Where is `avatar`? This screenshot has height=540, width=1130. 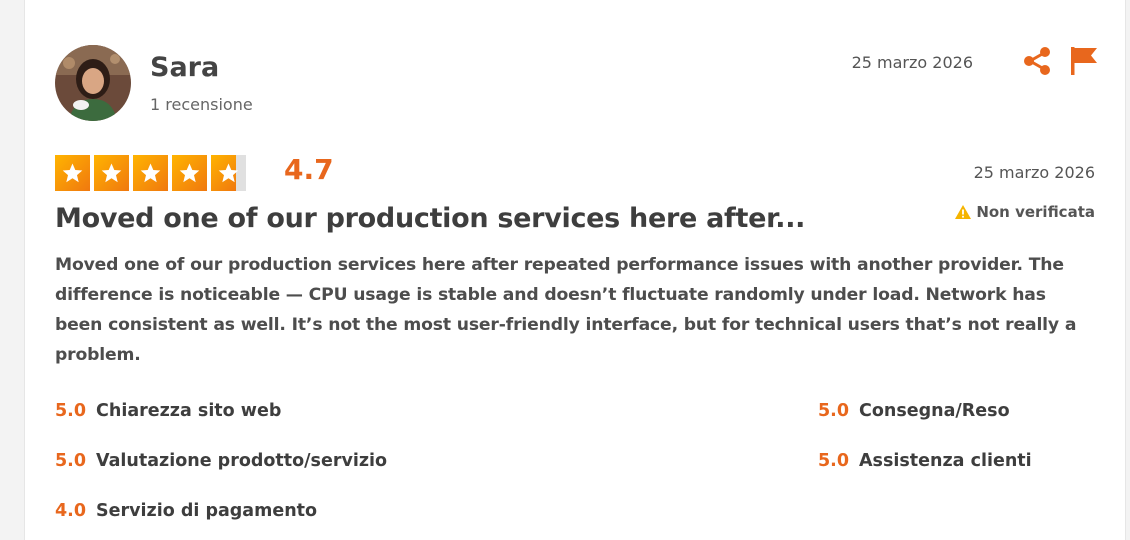
avatar is located at coordinates (93, 83).